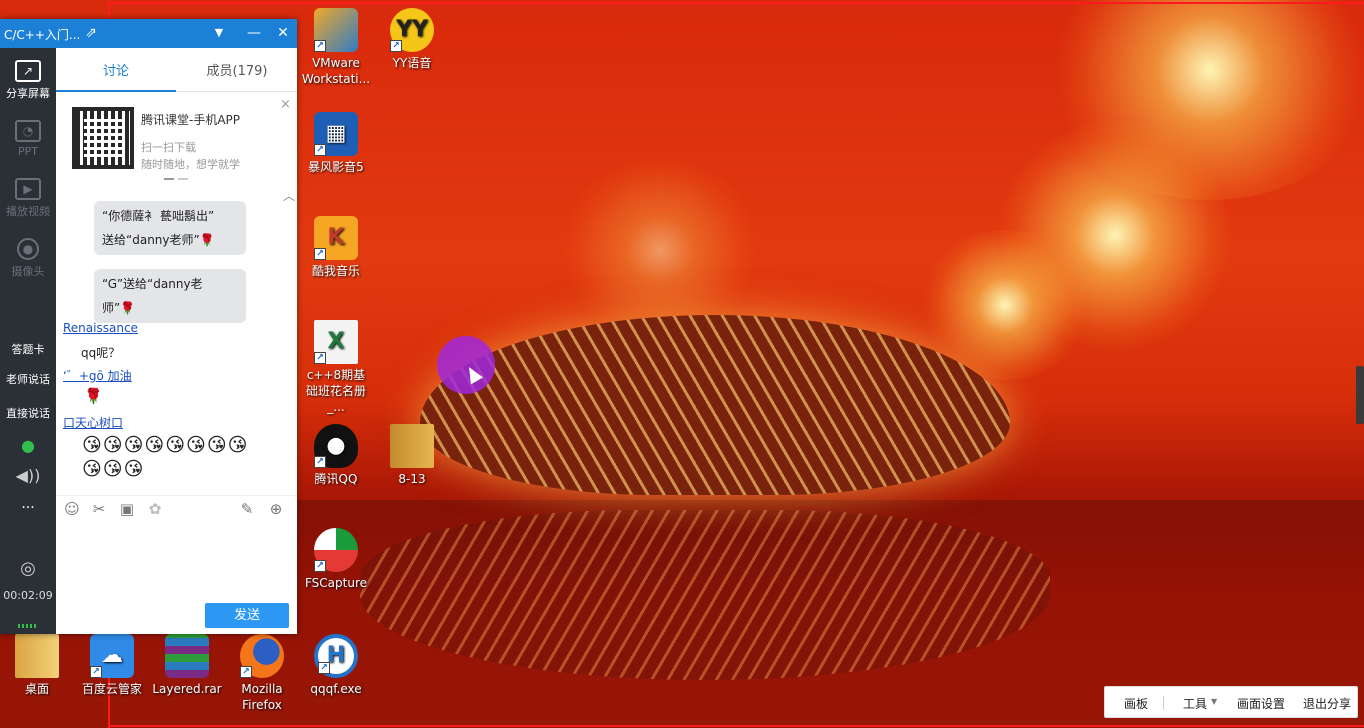 This screenshot has height=728, width=1364. Describe the element at coordinates (262, 656) in the screenshot. I see `firefox-icon: ↗` at that location.